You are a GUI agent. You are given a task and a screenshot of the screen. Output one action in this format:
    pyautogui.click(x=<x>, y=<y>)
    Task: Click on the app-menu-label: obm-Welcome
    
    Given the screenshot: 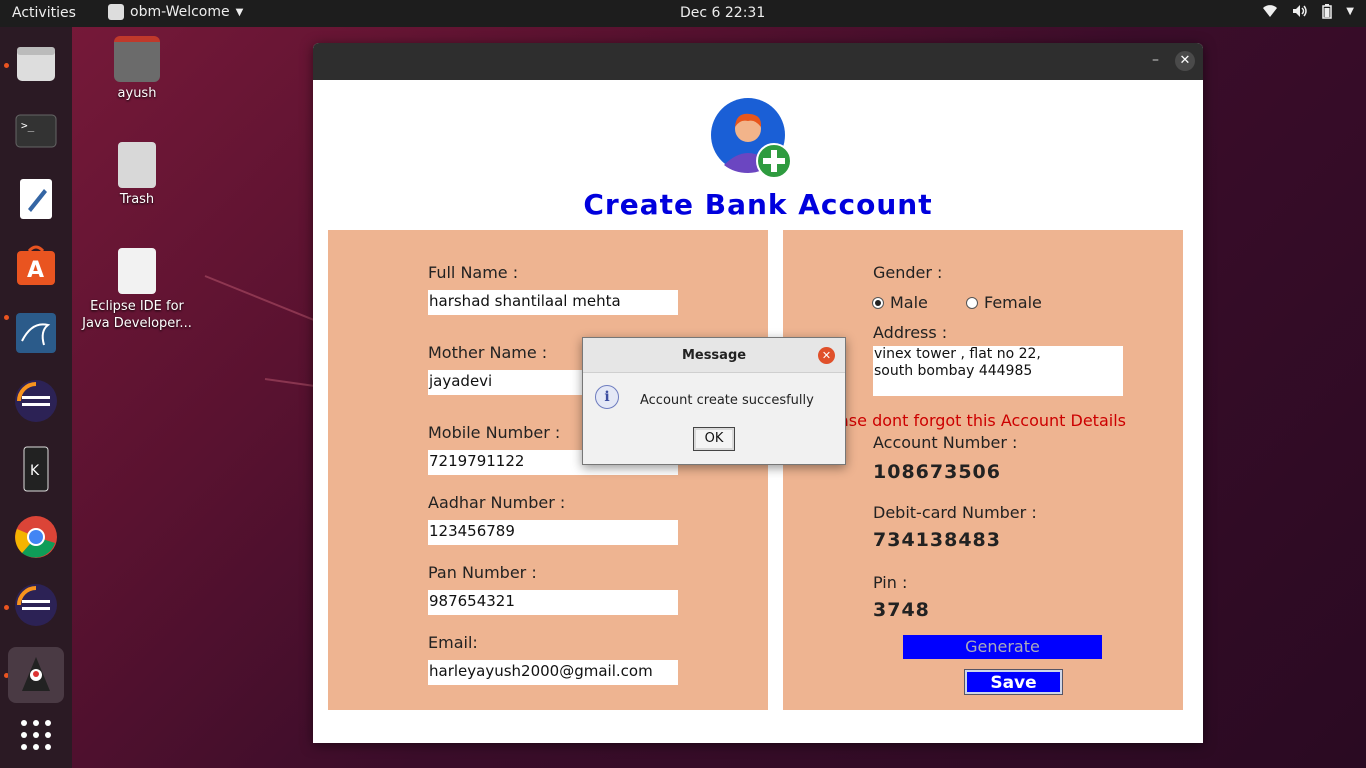 What is the action you would take?
    pyautogui.click(x=180, y=12)
    